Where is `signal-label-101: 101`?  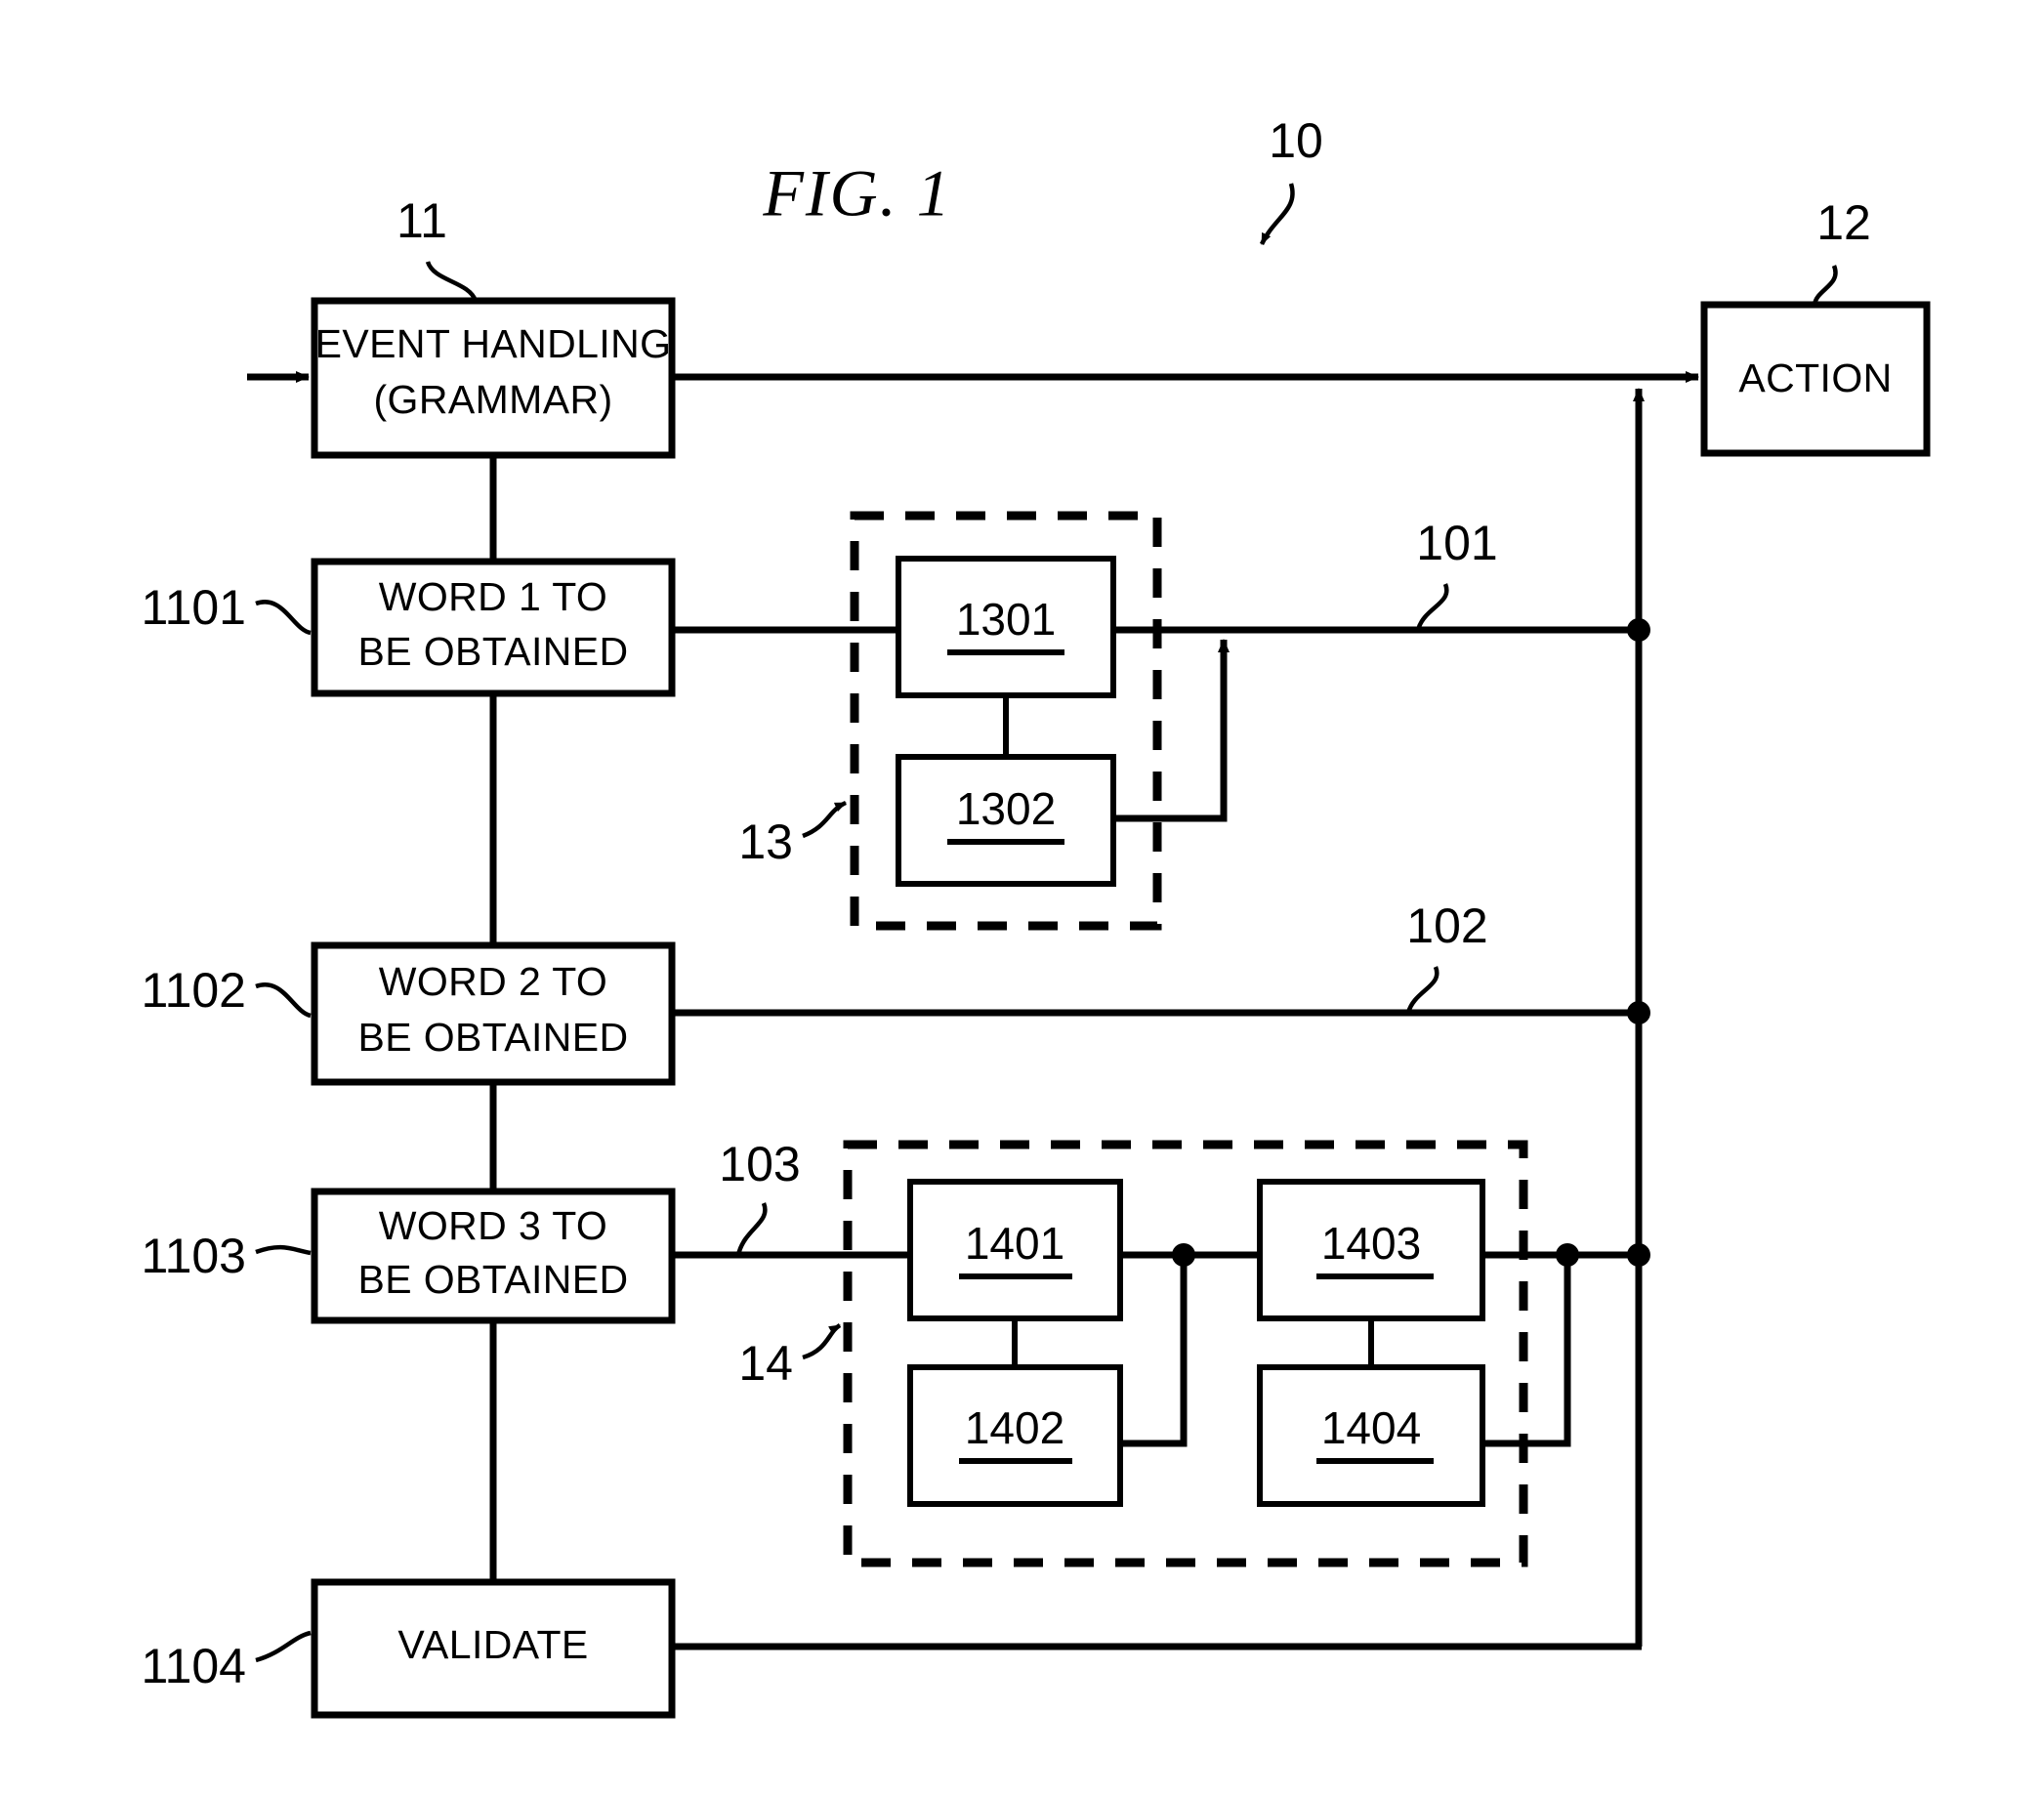 signal-label-101: 101 is located at coordinates (1456, 543).